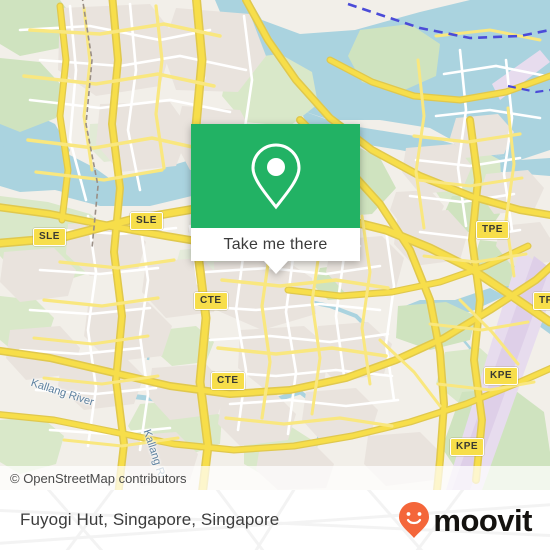 The image size is (550, 550). I want to click on osm-attribution-text: © OpenStreetMap contributors, so click(98, 478).